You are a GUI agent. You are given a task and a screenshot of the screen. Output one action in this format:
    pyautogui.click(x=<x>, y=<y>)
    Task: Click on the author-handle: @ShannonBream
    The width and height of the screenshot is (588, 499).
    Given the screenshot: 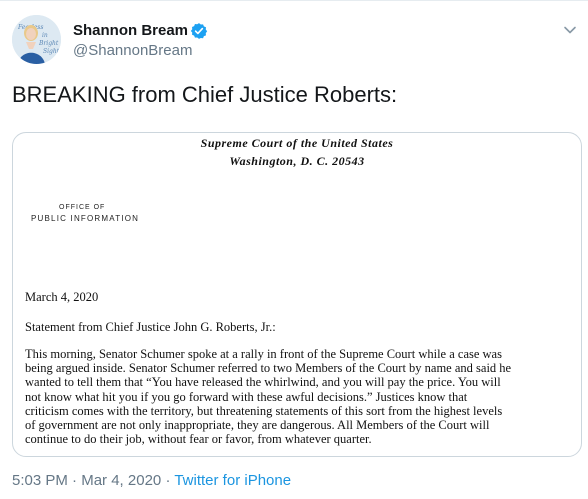 What is the action you would take?
    pyautogui.click(x=132, y=50)
    